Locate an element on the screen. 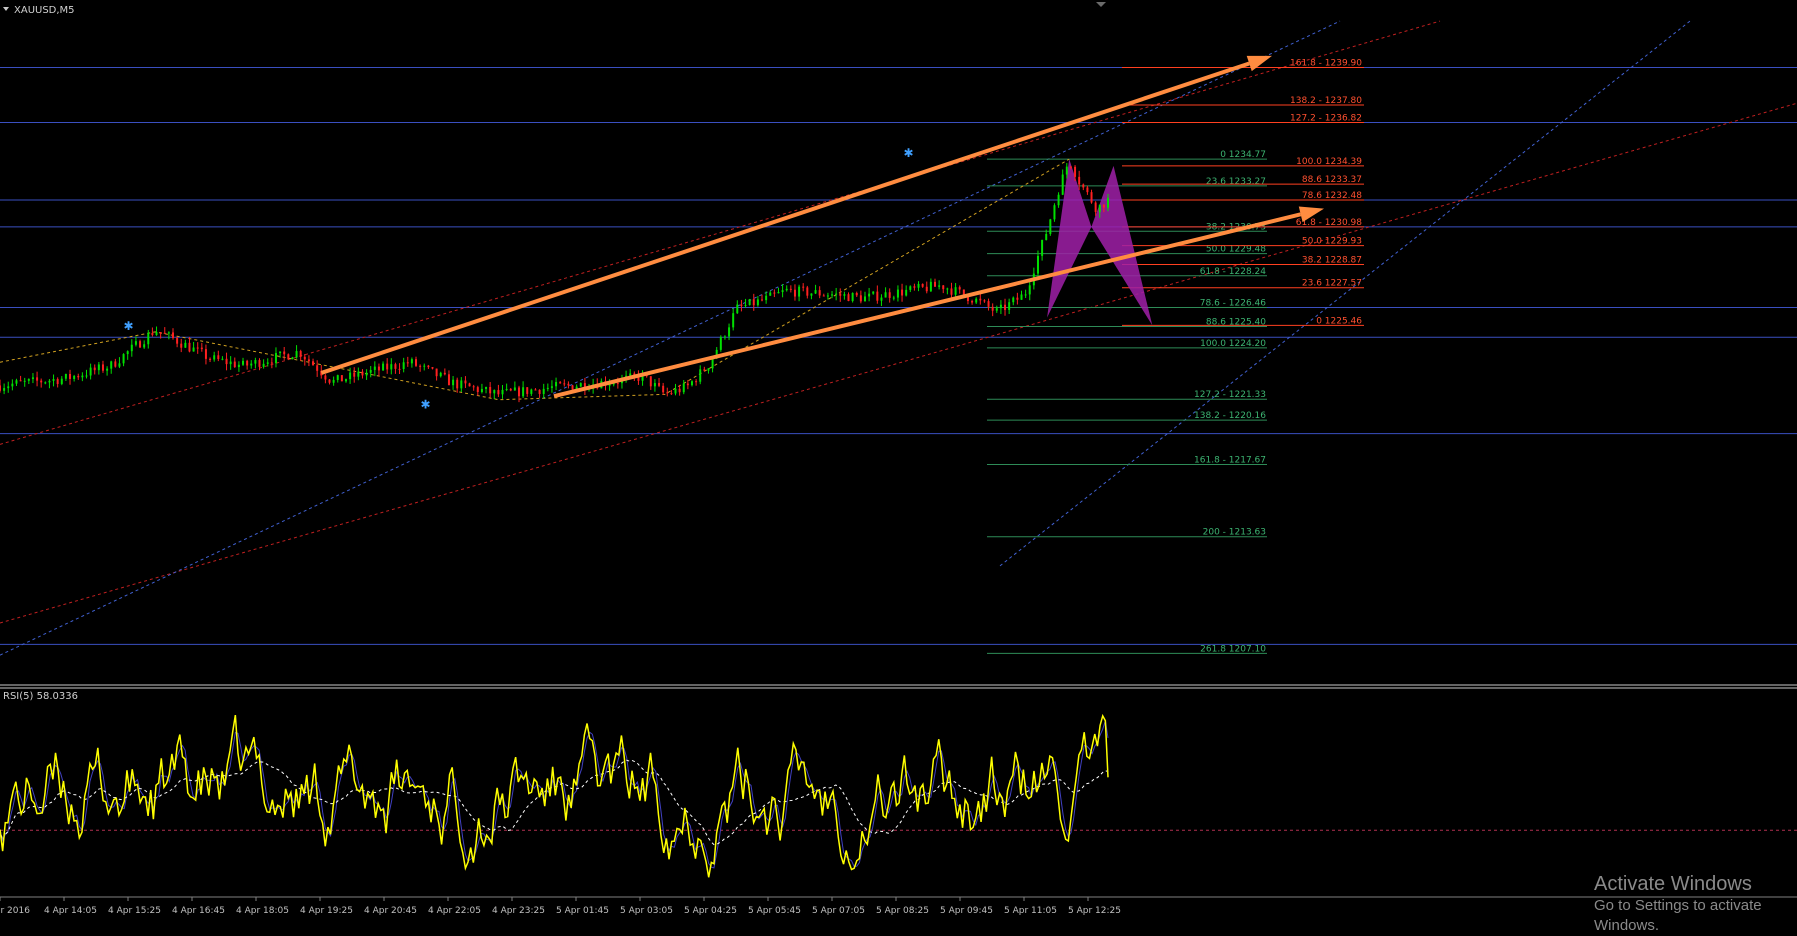  fib-label-red: 161.8 - 1239.90 is located at coordinates (1326, 64).